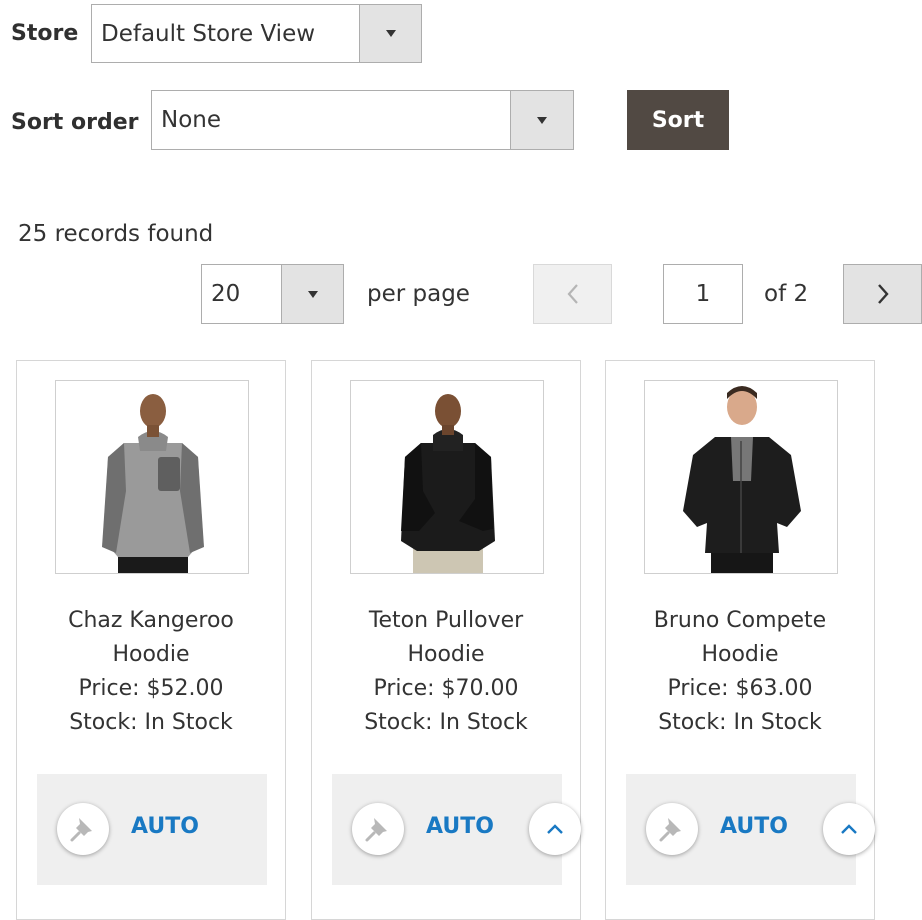 Image resolution: width=922 pixels, height=920 pixels. Describe the element at coordinates (151, 688) in the screenshot. I see `product-price: Price: $52.00` at that location.